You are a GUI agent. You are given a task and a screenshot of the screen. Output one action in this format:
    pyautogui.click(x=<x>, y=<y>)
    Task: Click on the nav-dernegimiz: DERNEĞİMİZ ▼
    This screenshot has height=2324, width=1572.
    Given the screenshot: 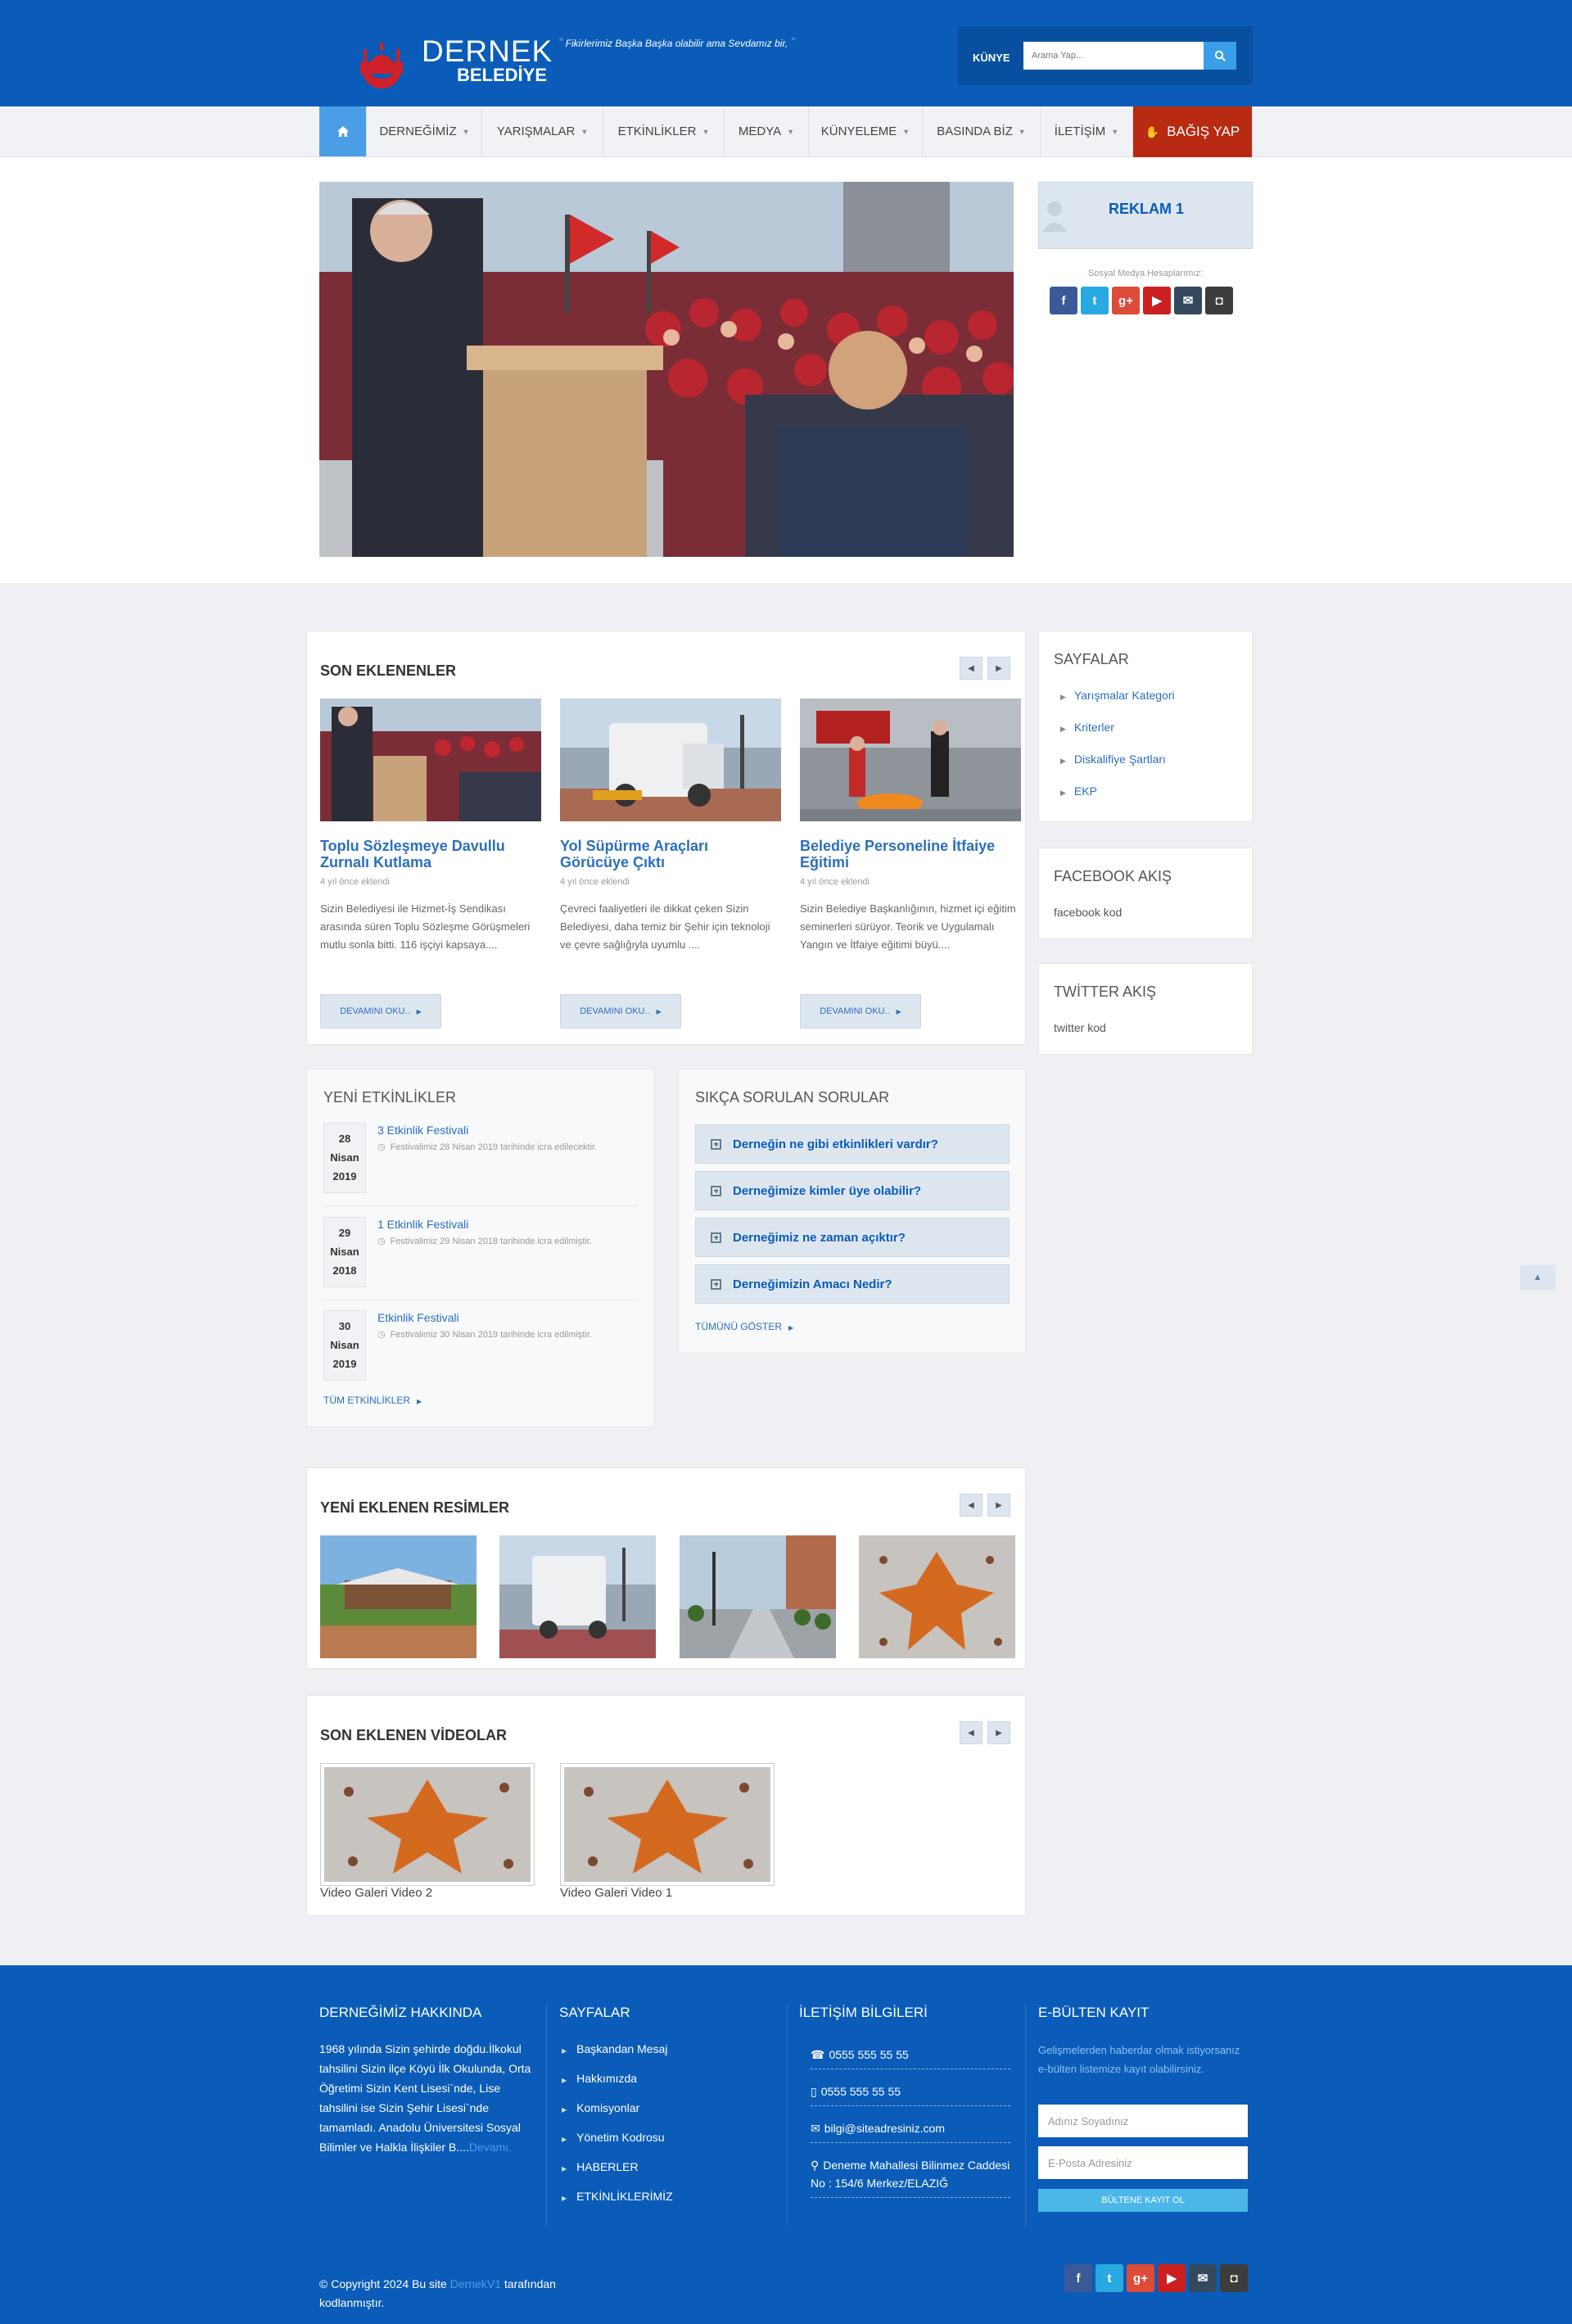 What is the action you would take?
    pyautogui.click(x=425, y=131)
    